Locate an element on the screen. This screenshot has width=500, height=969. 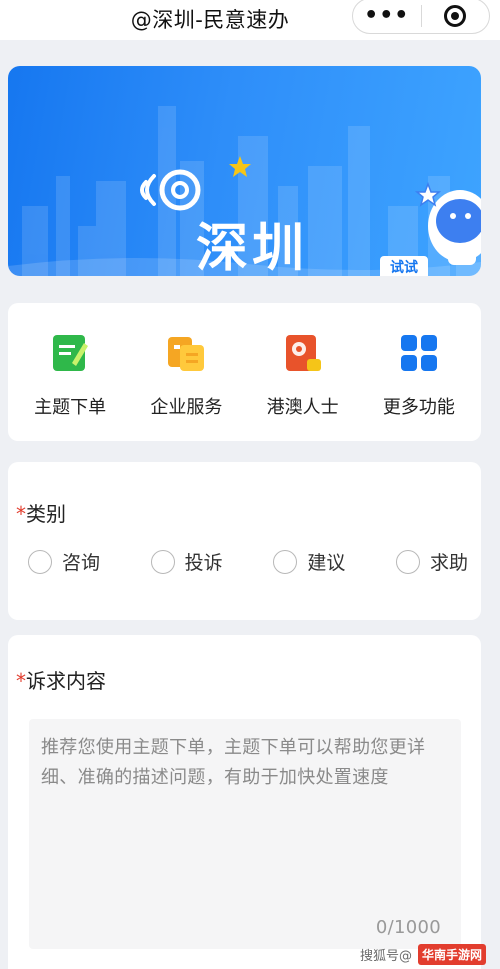
radio-label: 投诉 is located at coordinates (203, 563).